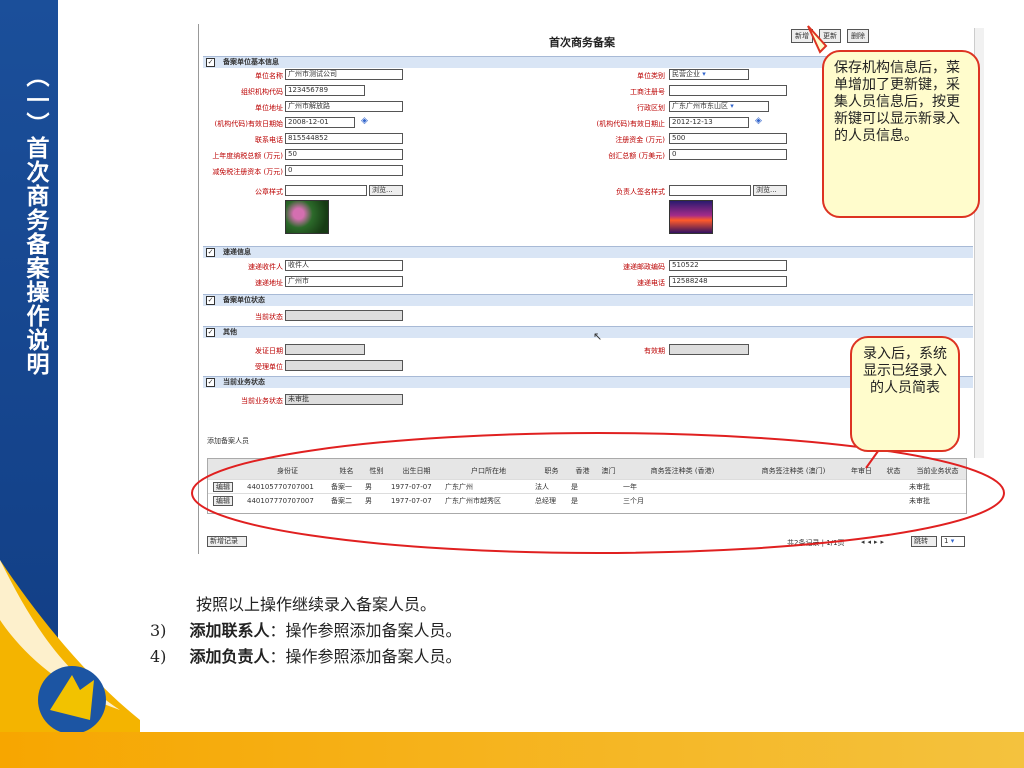  I want to click on expire-label: 有效期, so click(654, 351).